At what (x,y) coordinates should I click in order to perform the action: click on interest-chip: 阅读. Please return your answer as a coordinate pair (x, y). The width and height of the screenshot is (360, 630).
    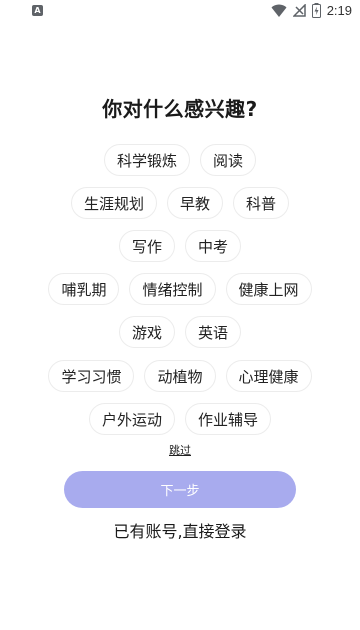
    Looking at the image, I should click on (228, 160).